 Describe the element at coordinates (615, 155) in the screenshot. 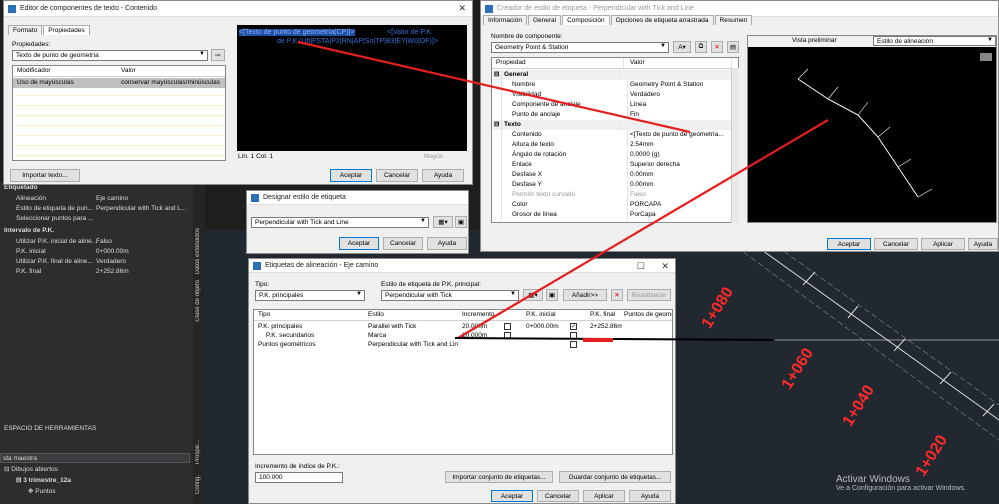

I see `property-row: Ángulo de rotación 0.0000 (g)` at that location.